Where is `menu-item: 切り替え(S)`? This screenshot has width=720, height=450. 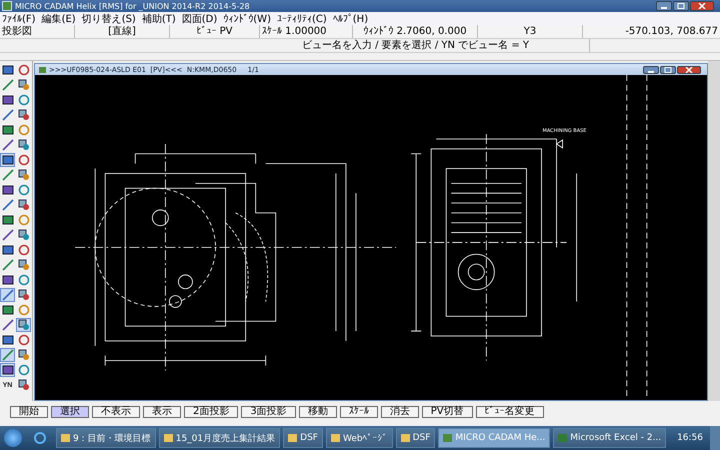
menu-item: 切り替え(S) is located at coordinates (109, 19).